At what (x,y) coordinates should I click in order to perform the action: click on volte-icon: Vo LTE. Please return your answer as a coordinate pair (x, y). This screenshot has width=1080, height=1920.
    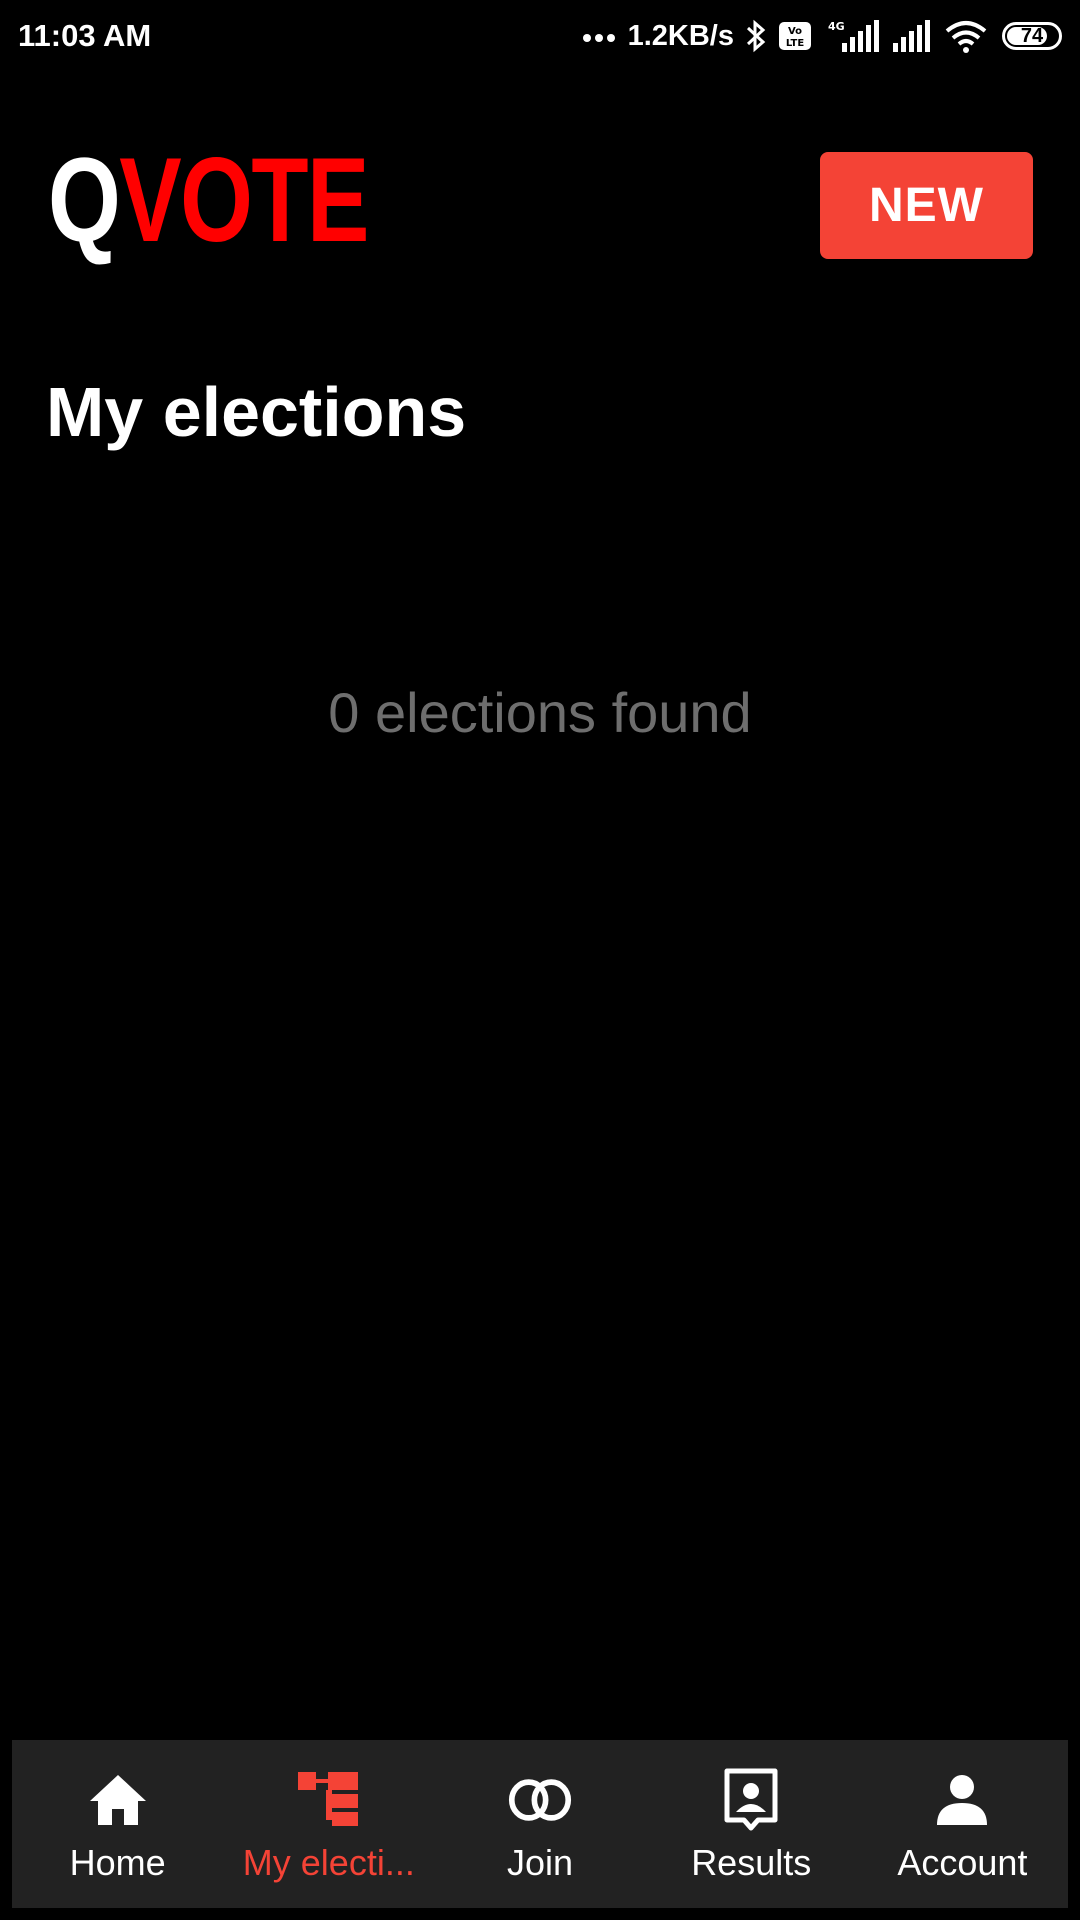
    Looking at the image, I should click on (795, 36).